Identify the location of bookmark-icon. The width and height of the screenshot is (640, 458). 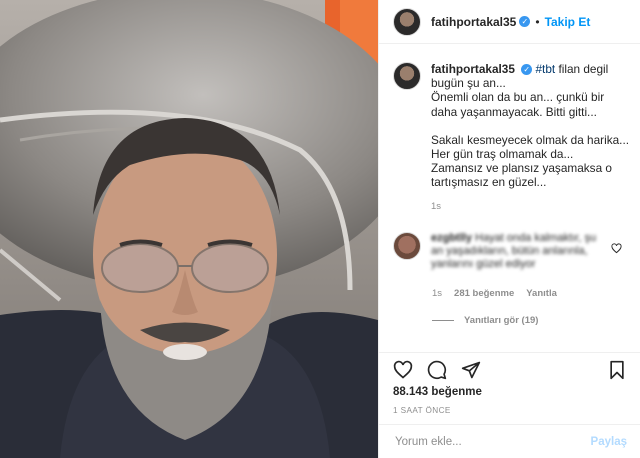
(617, 370).